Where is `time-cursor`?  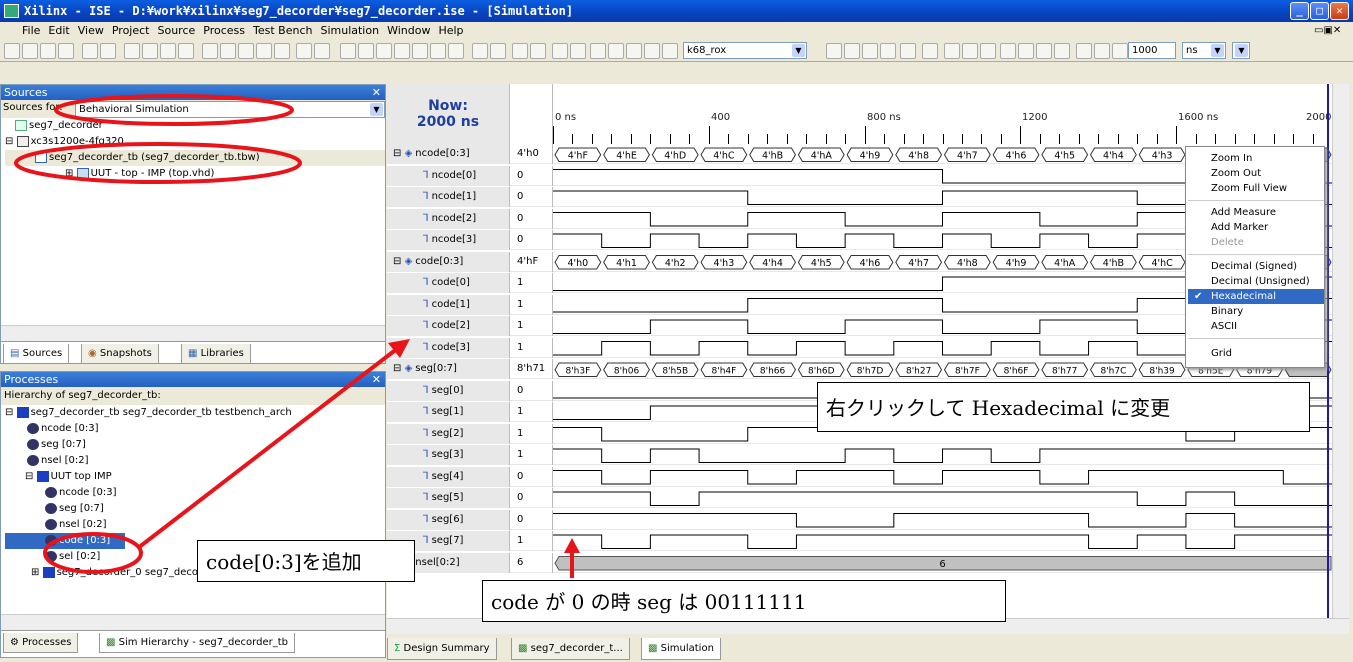
time-cursor is located at coordinates (1328, 351).